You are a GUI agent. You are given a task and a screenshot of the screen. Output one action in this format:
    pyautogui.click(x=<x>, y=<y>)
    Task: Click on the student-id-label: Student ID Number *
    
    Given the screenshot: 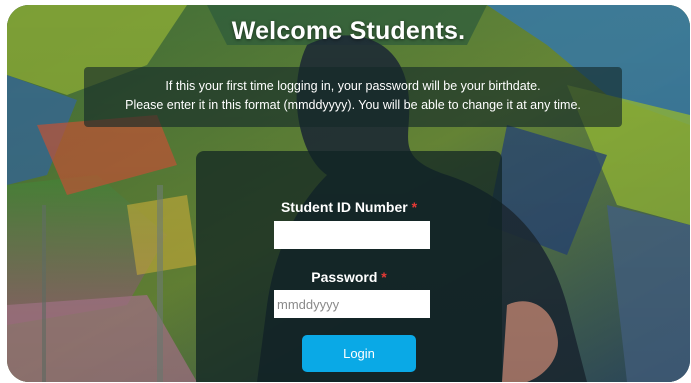 What is the action you would take?
    pyautogui.click(x=349, y=207)
    